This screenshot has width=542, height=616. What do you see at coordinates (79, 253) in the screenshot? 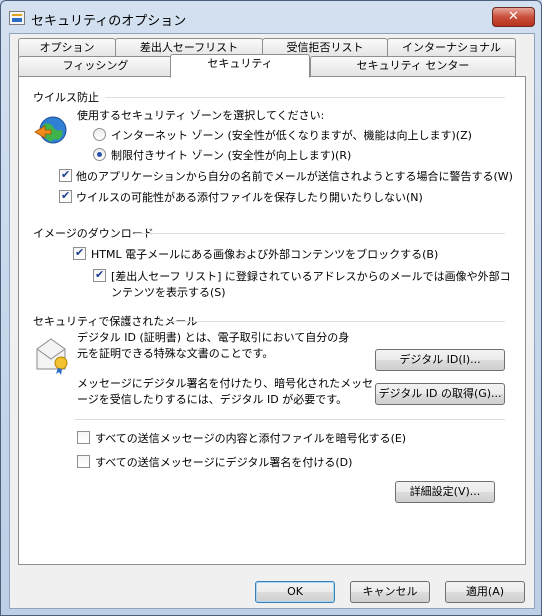
I see `block-html-images-checkbox` at bounding box center [79, 253].